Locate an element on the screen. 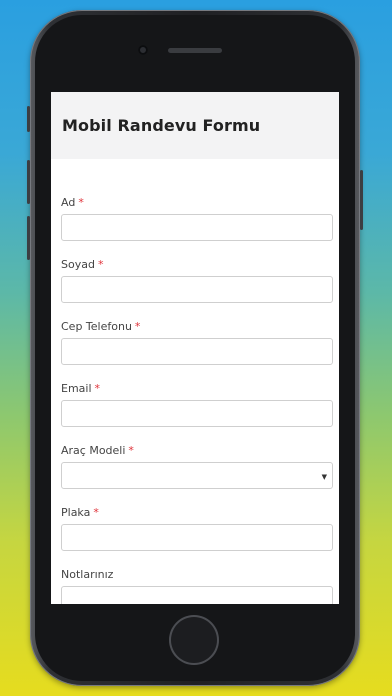 Image resolution: width=392 pixels, height=696 pixels. label-text: Cep Telefonu is located at coordinates (96, 326).